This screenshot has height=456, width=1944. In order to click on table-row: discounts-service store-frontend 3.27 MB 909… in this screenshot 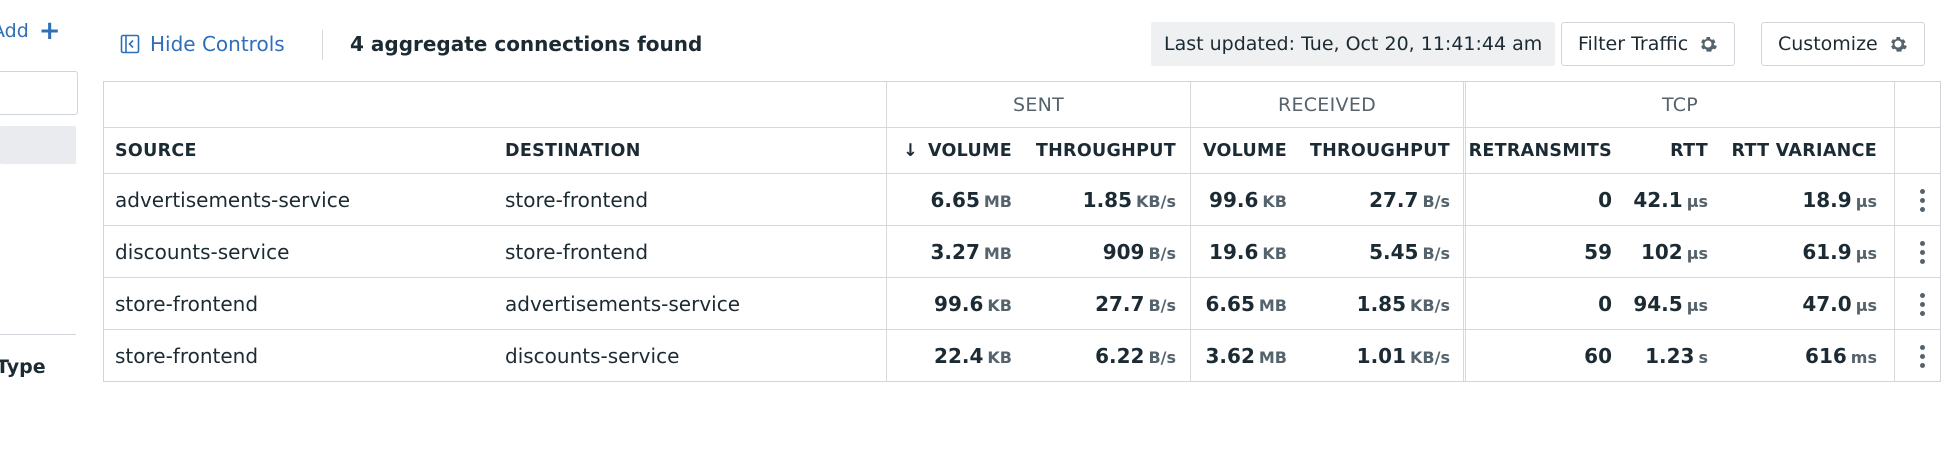, I will do `click(1022, 252)`.